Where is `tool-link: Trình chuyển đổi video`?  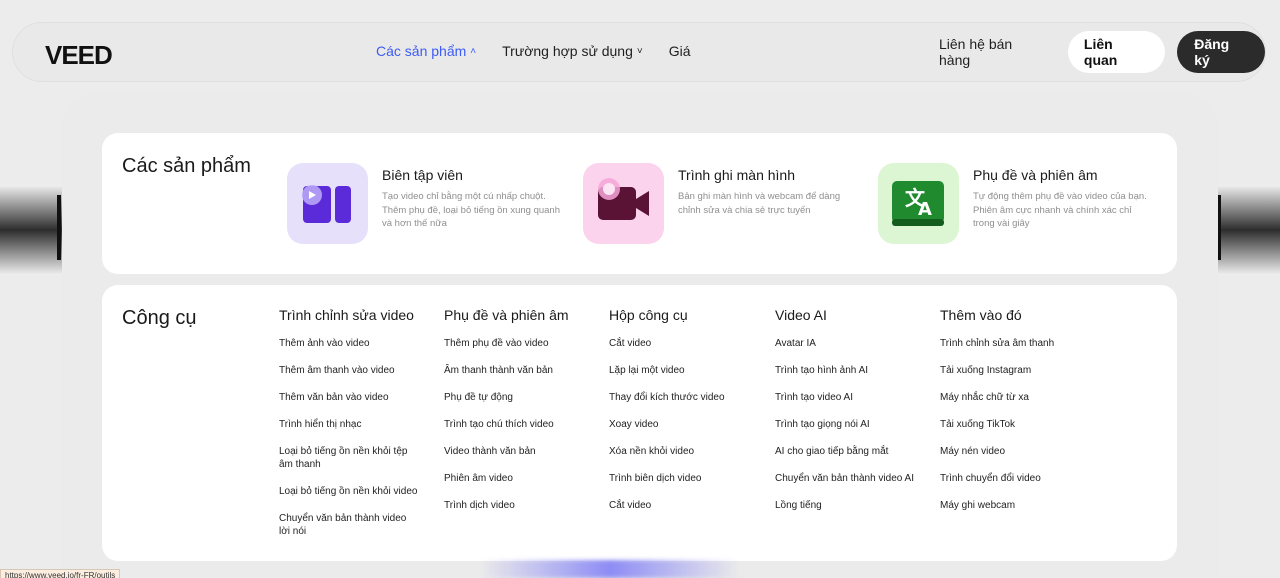
tool-link: Trình chuyển đổi video is located at coordinates (1015, 478).